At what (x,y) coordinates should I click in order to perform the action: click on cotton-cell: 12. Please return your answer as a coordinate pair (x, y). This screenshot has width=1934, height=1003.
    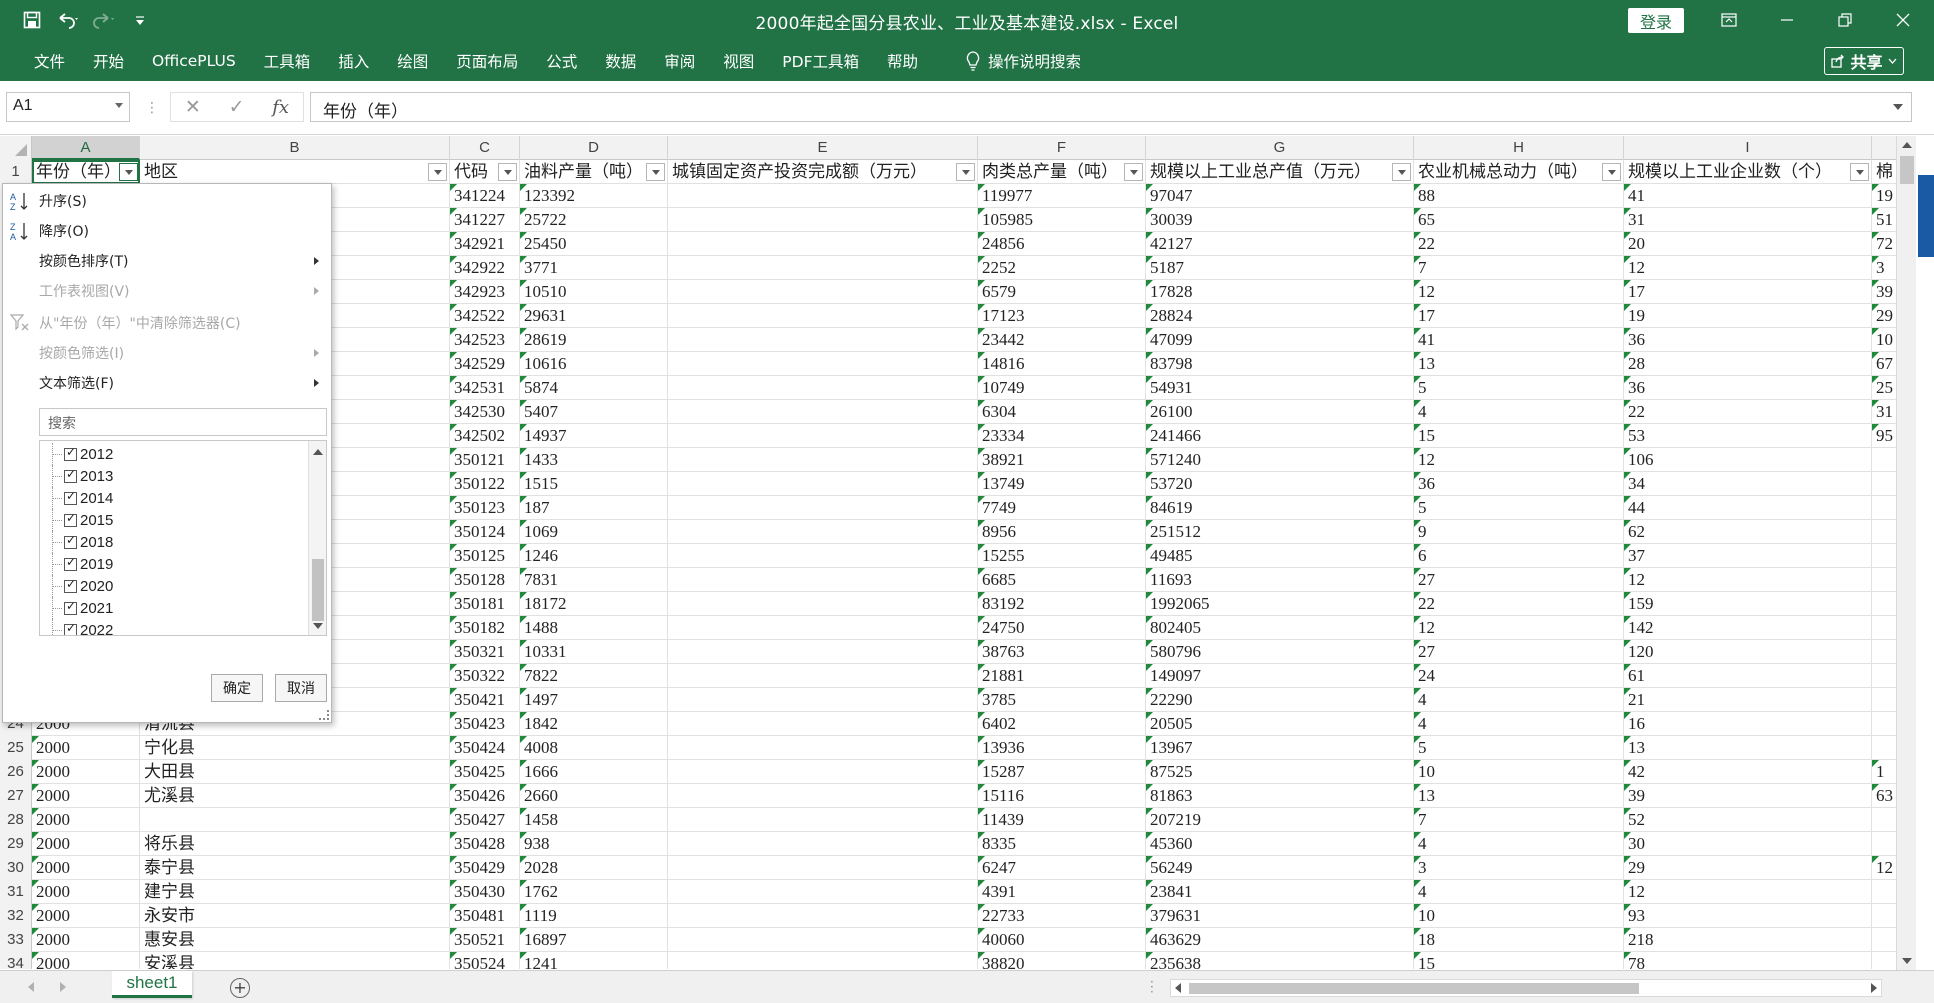
    Looking at the image, I should click on (1884, 868).